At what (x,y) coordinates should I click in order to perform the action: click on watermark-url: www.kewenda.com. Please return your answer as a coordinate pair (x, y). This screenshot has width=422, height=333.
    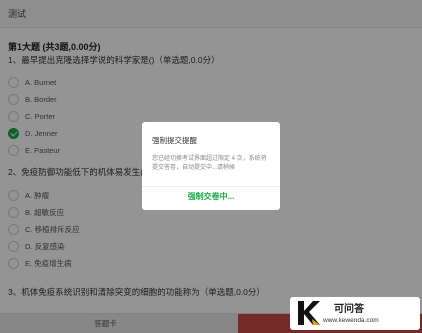
    Looking at the image, I should click on (351, 320).